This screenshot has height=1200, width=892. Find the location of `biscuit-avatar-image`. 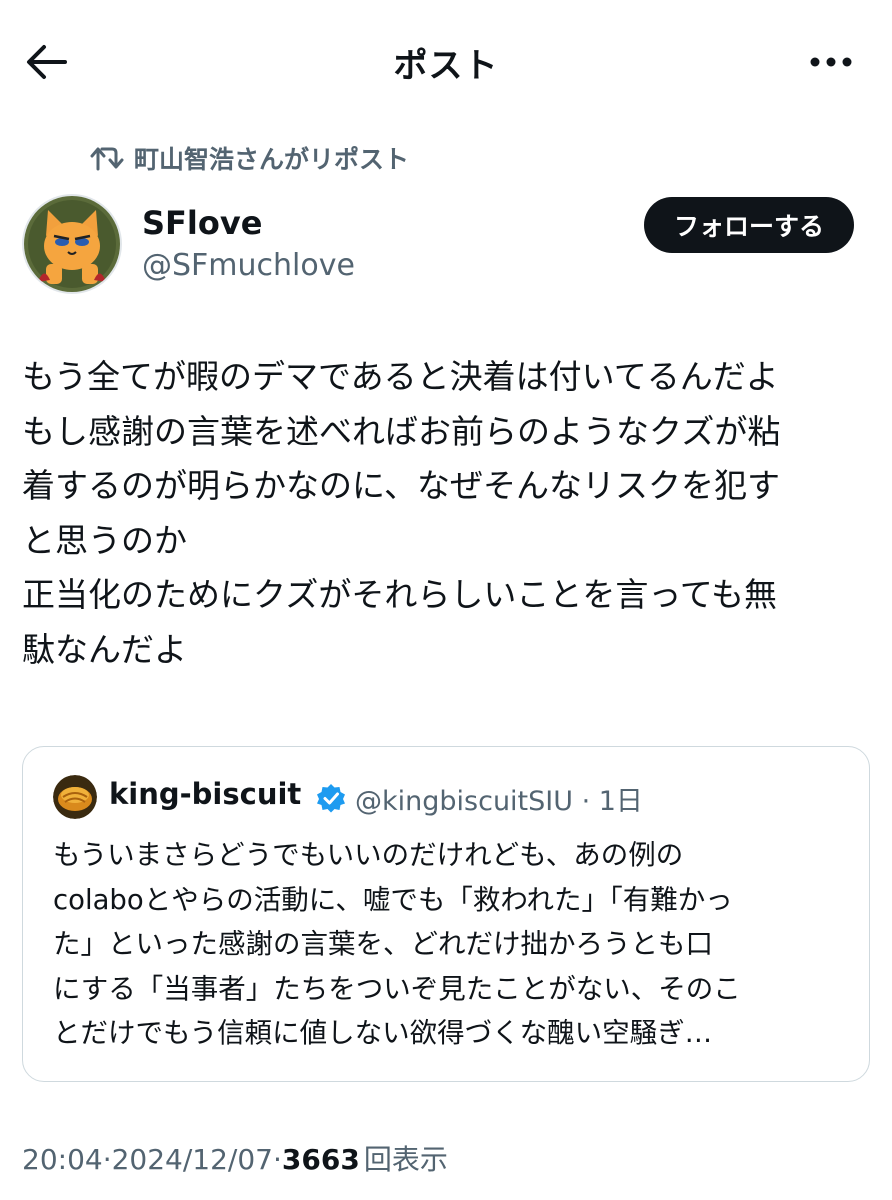

biscuit-avatar-image is located at coordinates (75, 797).